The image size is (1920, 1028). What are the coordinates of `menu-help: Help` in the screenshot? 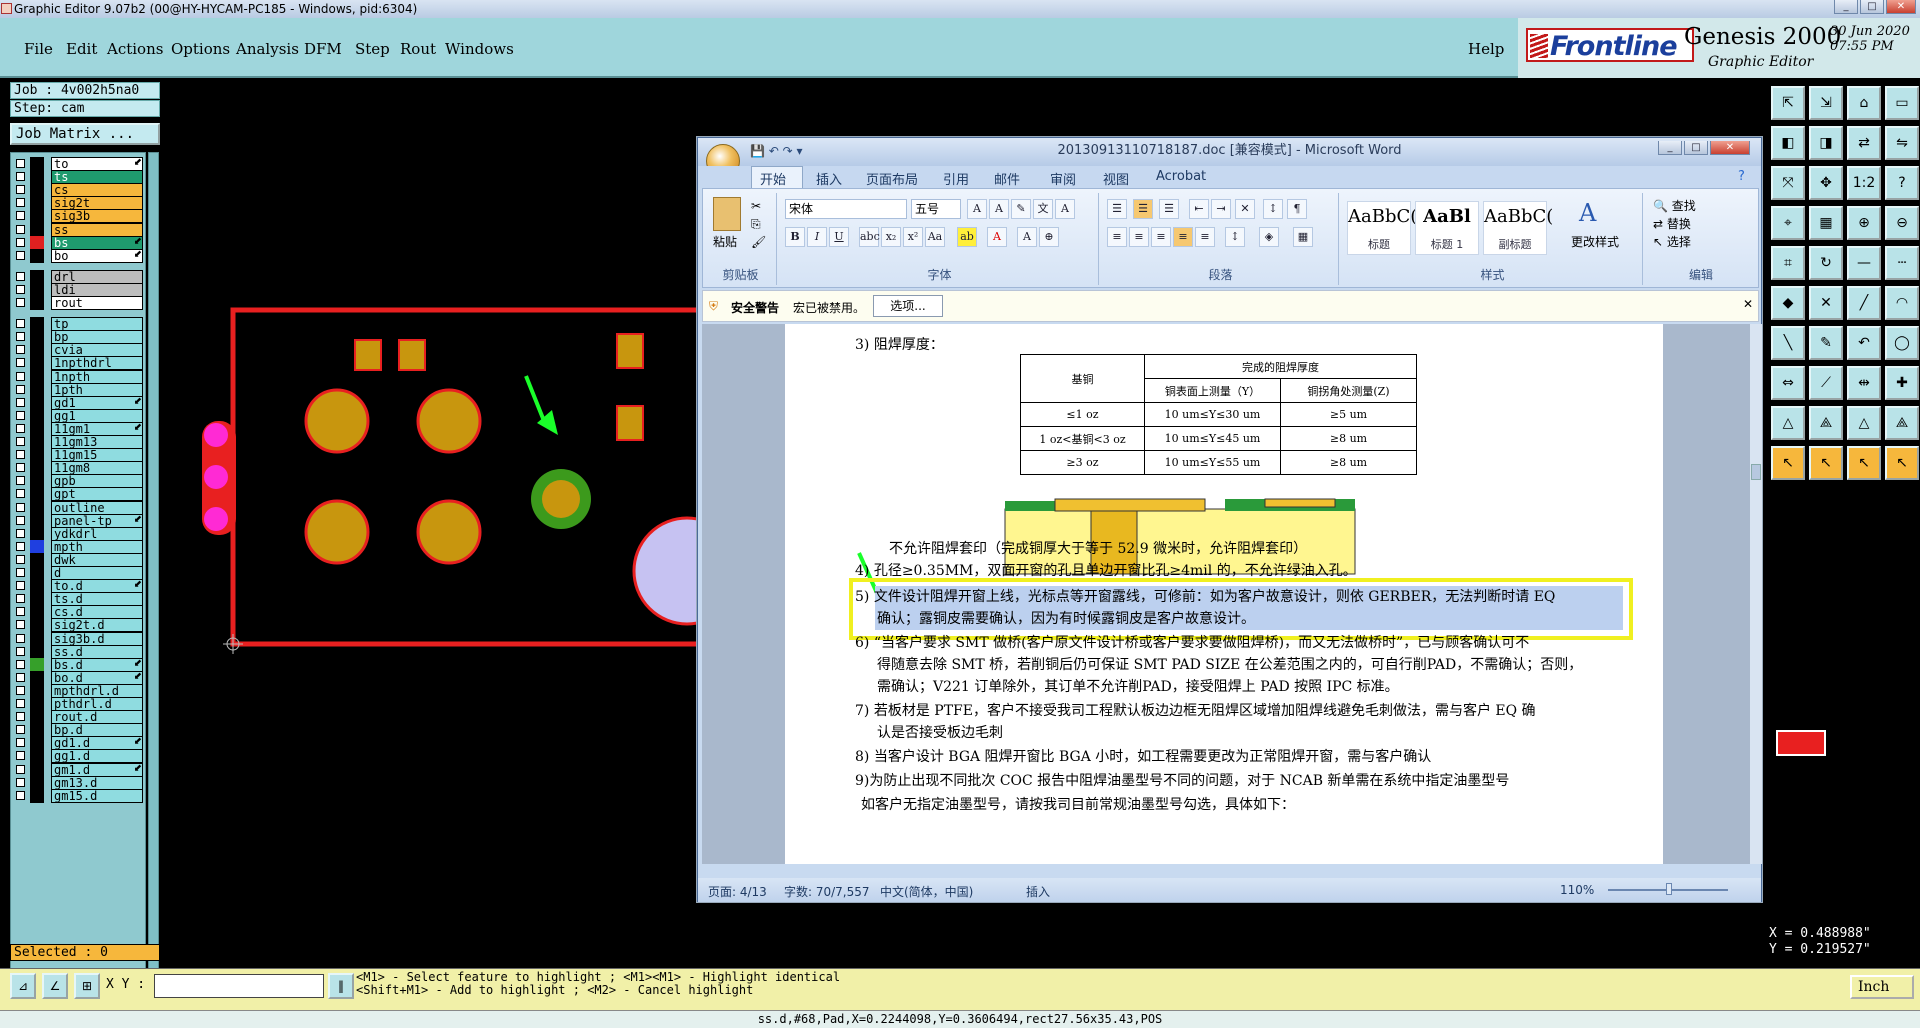 It's located at (1486, 49).